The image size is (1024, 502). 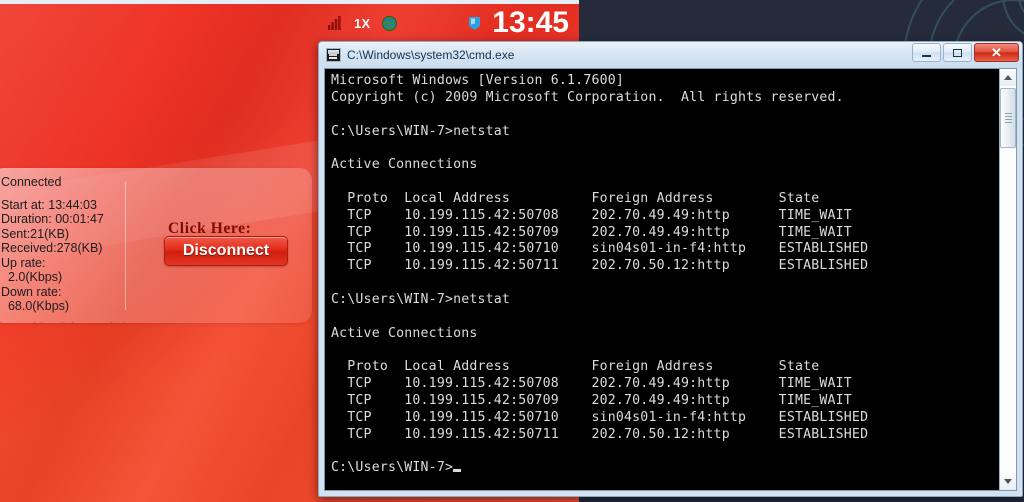 I want to click on scrollbar-thumb, so click(x=1008, y=118).